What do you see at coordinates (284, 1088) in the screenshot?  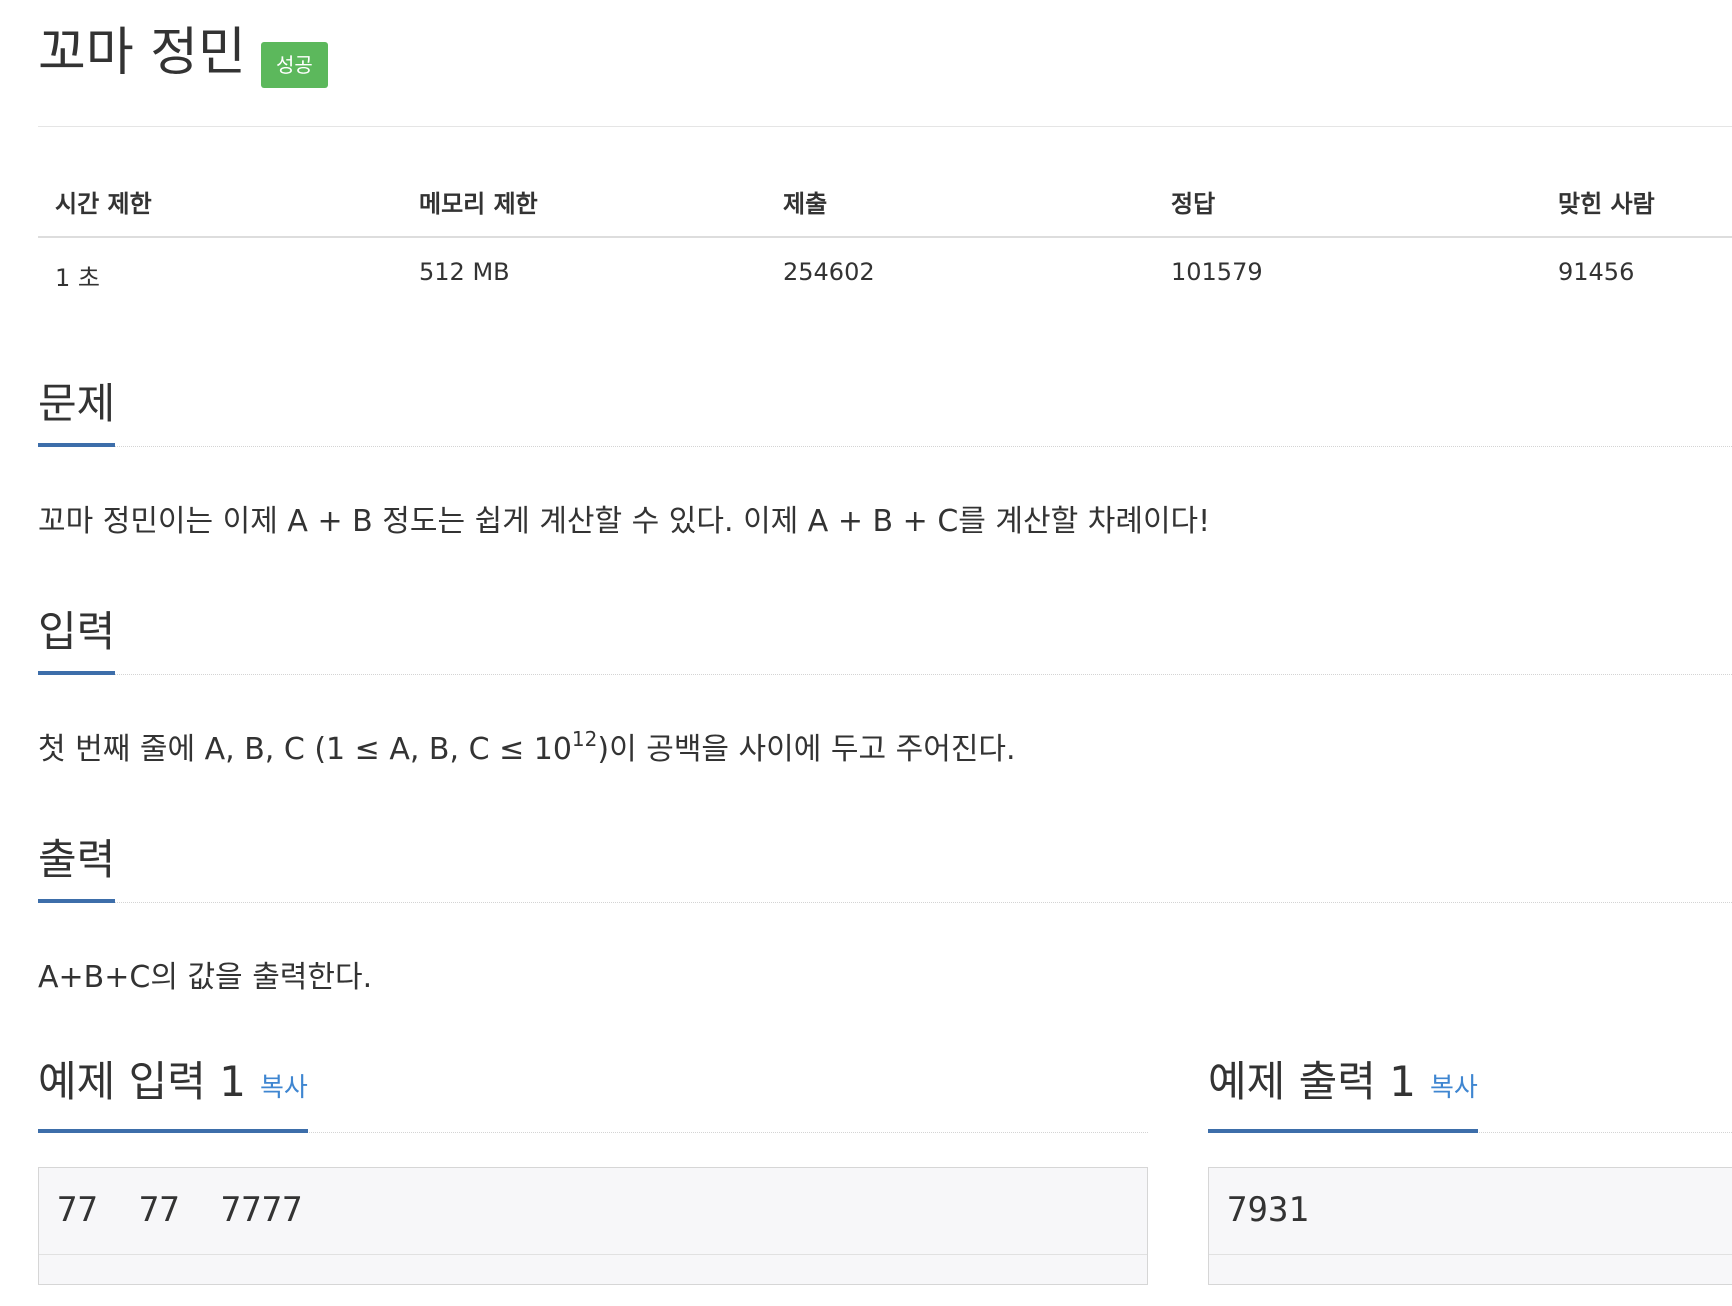 I see `copy-sample-input-link: 복사` at bounding box center [284, 1088].